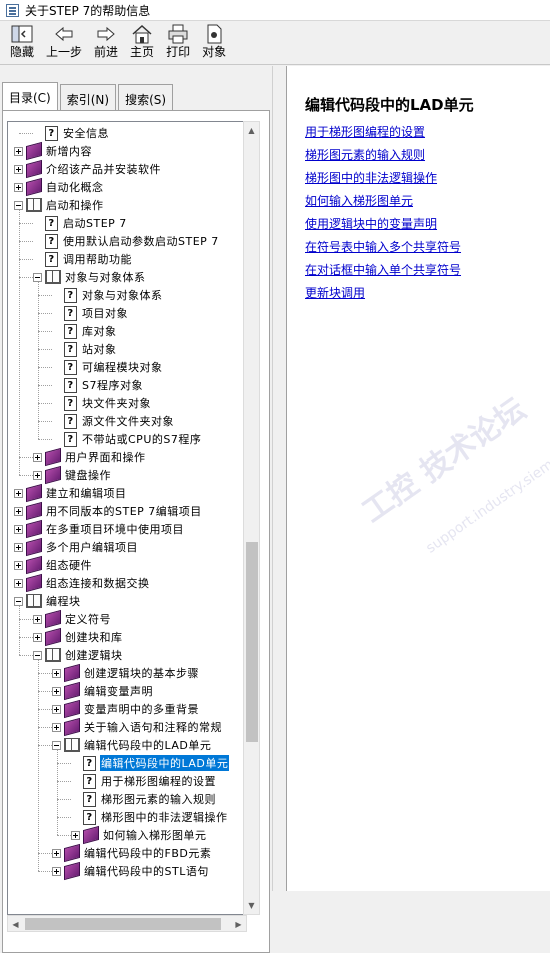 This screenshot has width=550, height=953. I want to click on tree-book-item: 组态连接和数据交换, so click(82, 583).